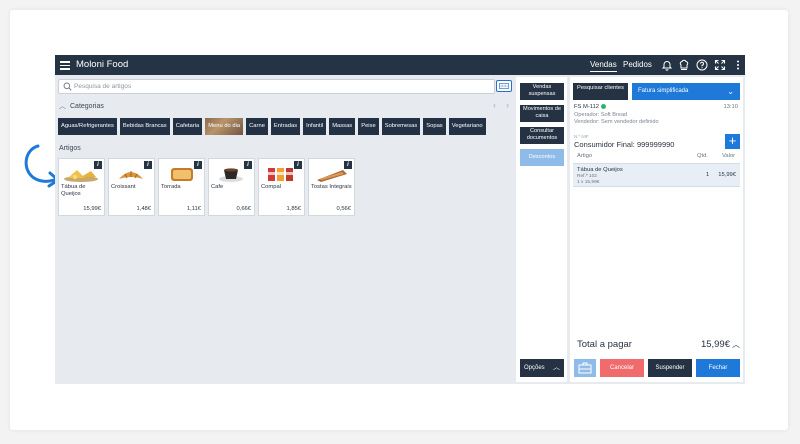 The image size is (800, 444). Describe the element at coordinates (281, 187) in the screenshot. I see `article-card: i Compal 1,85€` at that location.